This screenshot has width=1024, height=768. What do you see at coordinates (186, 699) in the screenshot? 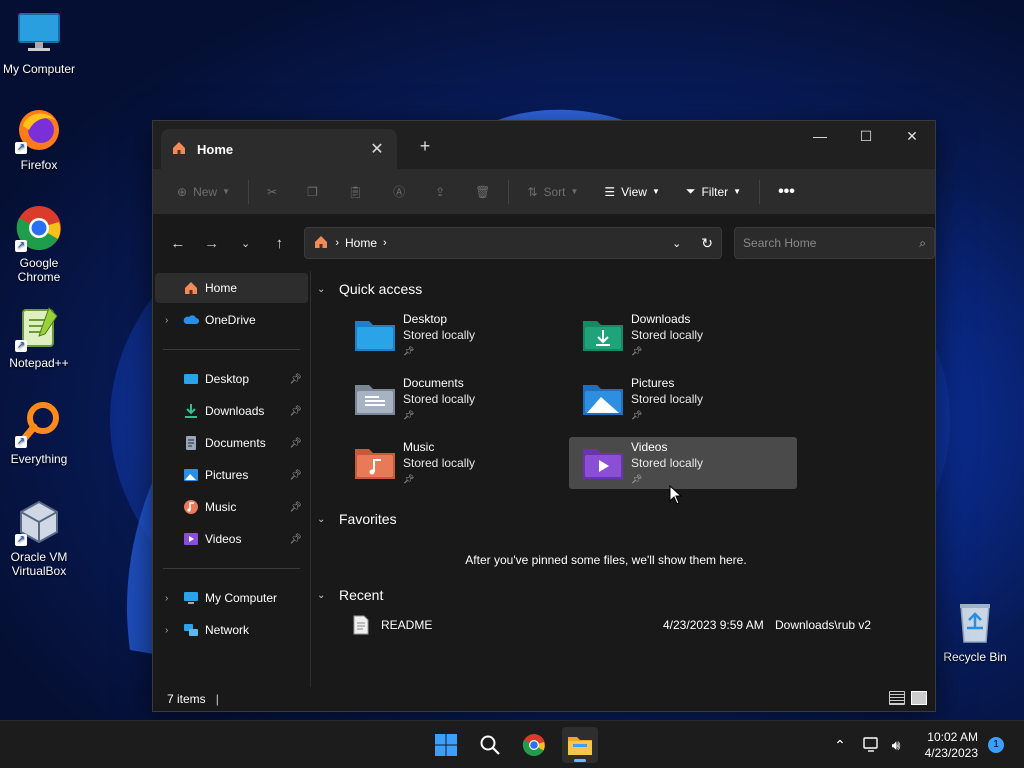
I see `item-count: 7 items` at bounding box center [186, 699].